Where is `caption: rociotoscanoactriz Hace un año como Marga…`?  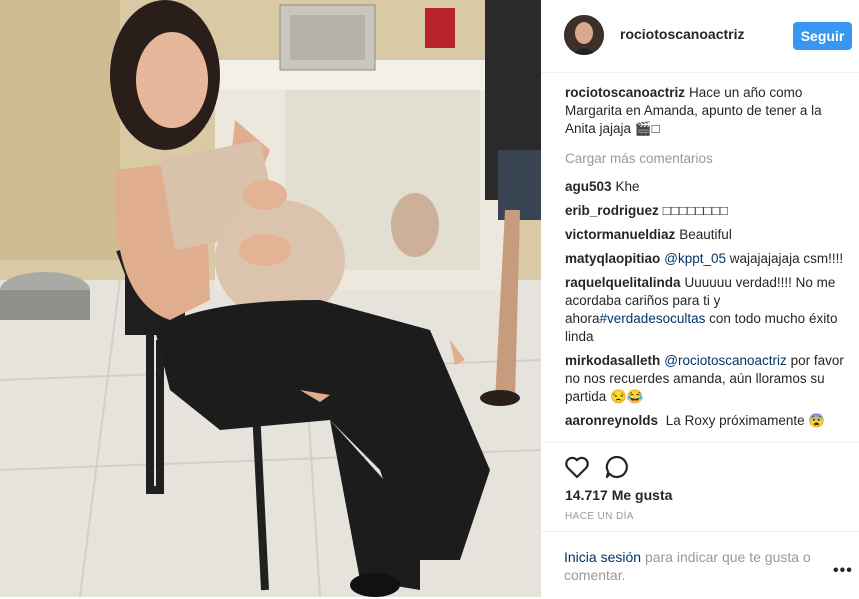
caption: rociotoscanoactriz Hace un año como Marga… is located at coordinates (707, 111).